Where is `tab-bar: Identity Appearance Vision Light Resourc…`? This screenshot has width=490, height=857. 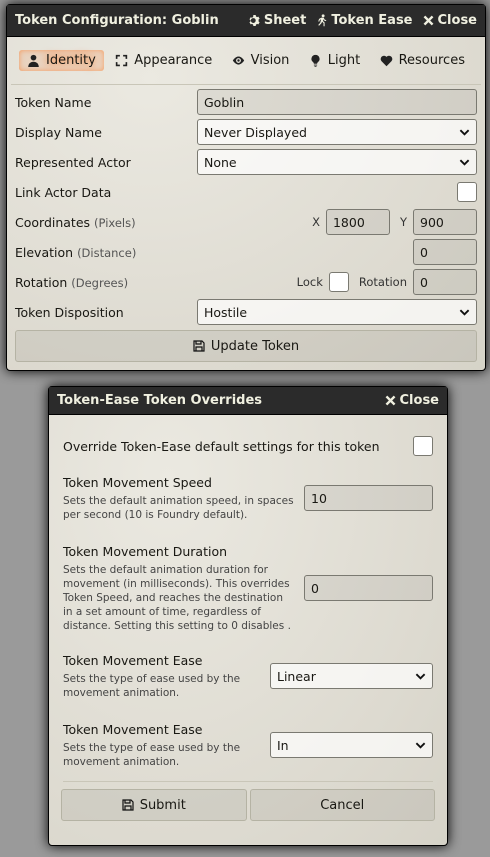
tab-bar: Identity Appearance Vision Light Resourc… is located at coordinates (246, 61).